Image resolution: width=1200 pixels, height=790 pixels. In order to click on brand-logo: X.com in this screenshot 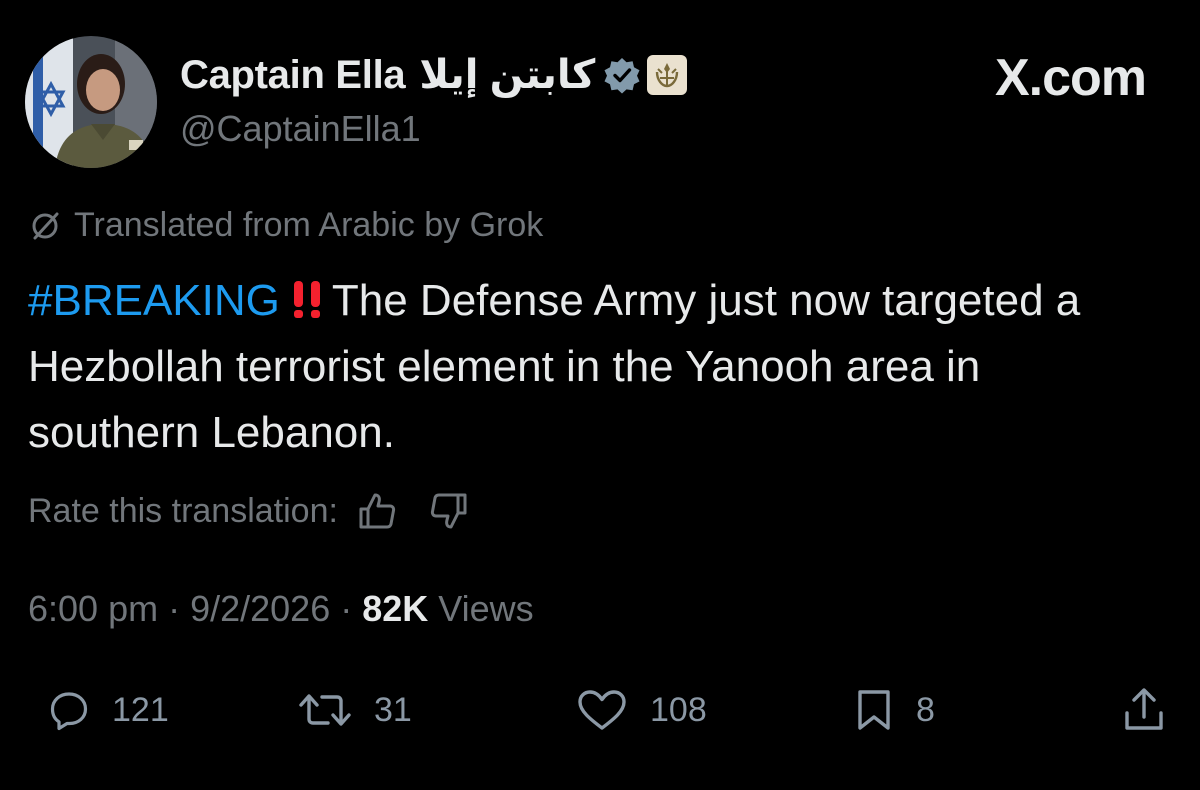, I will do `click(1070, 78)`.